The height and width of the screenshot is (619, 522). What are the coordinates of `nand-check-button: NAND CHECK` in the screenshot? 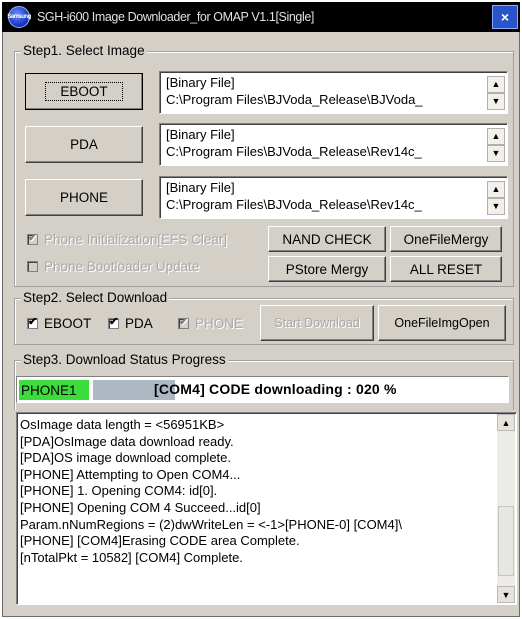 It's located at (327, 239).